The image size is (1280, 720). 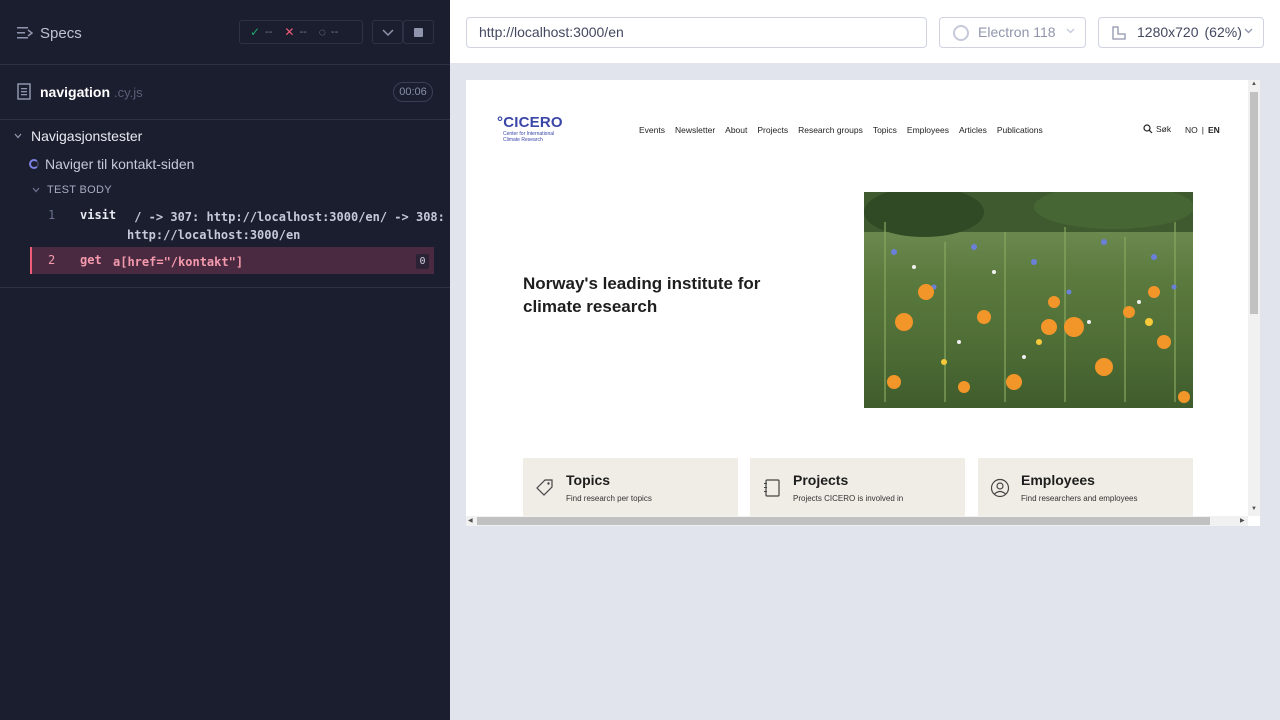 I want to click on projects-card: Projects Projects CICERO is involved in, so click(x=857, y=488).